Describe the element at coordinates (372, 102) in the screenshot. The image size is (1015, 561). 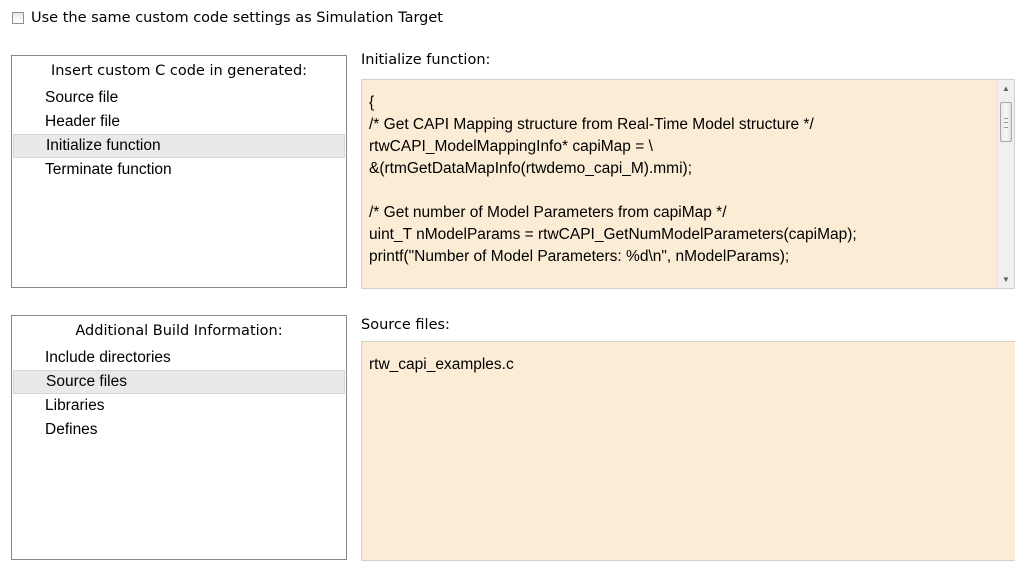
I see `code-line: {` at that location.